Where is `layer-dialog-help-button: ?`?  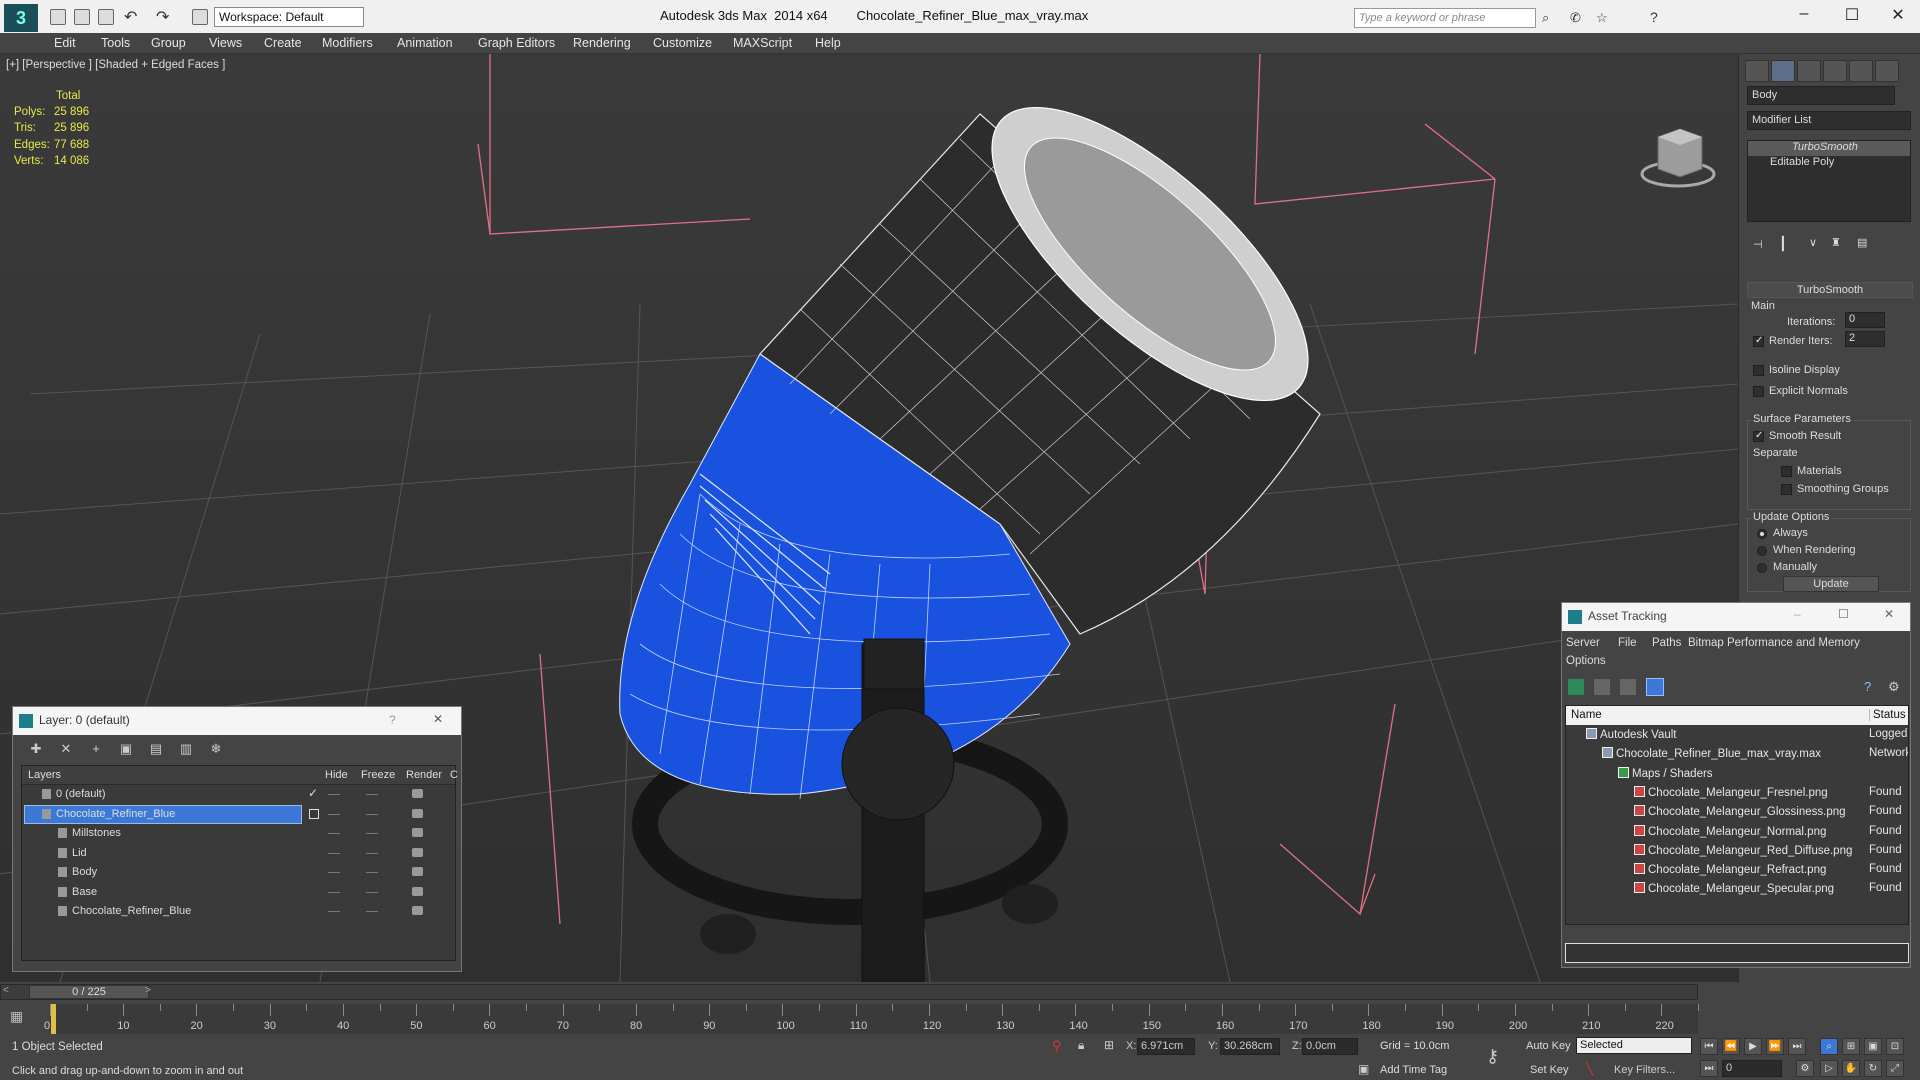
layer-dialog-help-button: ? is located at coordinates (392, 720).